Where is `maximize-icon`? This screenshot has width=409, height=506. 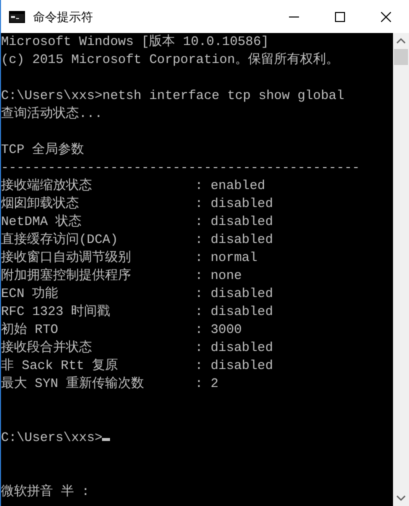
maximize-icon is located at coordinates (340, 17).